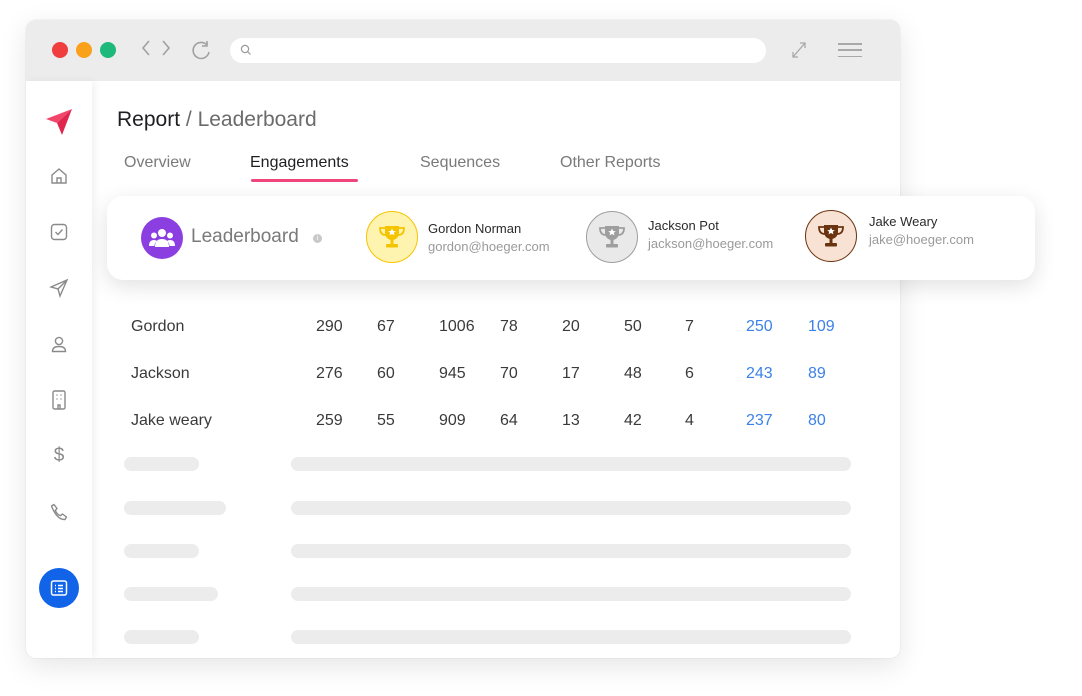  Describe the element at coordinates (245, 236) in the screenshot. I see `leaderboard-title: Leaderboard` at that location.